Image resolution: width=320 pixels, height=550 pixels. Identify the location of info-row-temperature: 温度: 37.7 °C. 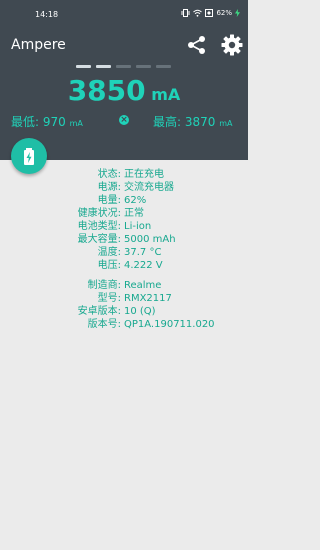
(124, 253).